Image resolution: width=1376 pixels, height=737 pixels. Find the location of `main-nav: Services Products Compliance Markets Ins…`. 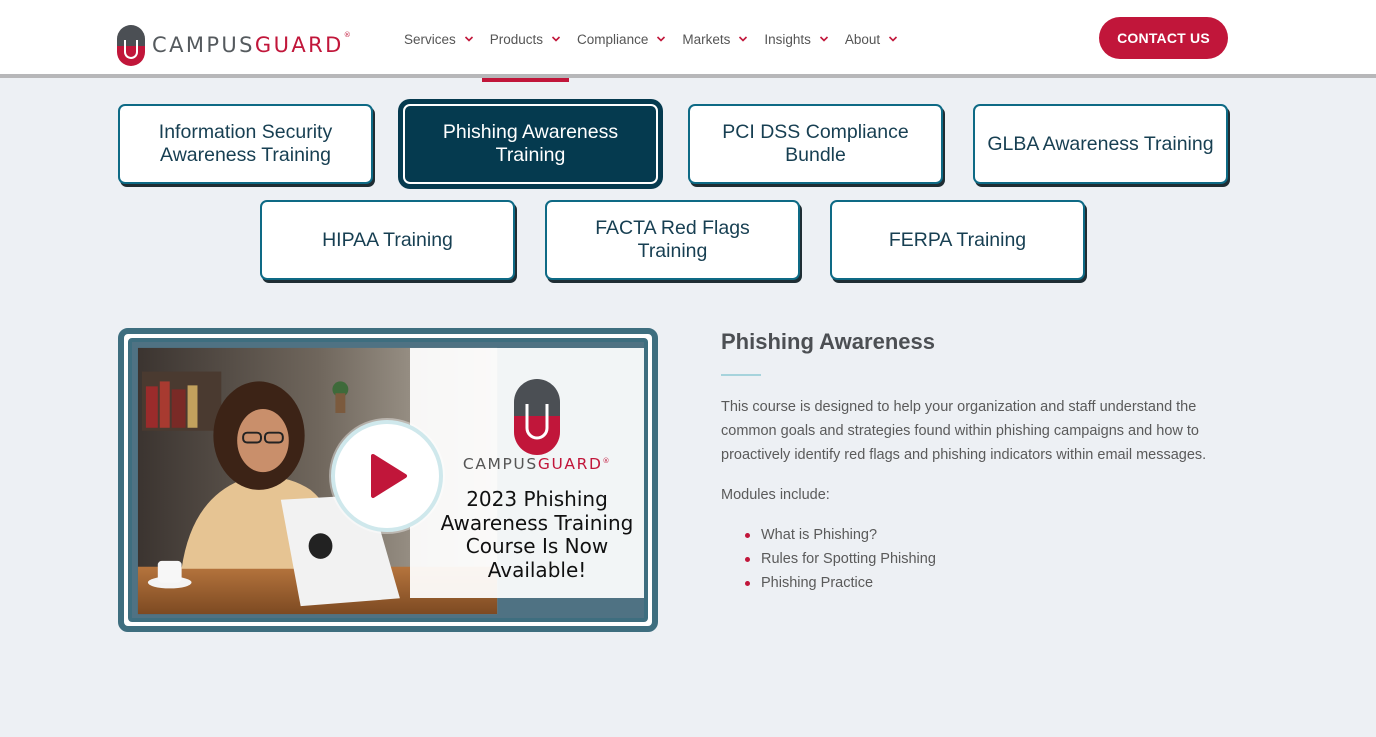

main-nav: Services Products Compliance Markets Ins… is located at coordinates (651, 41).